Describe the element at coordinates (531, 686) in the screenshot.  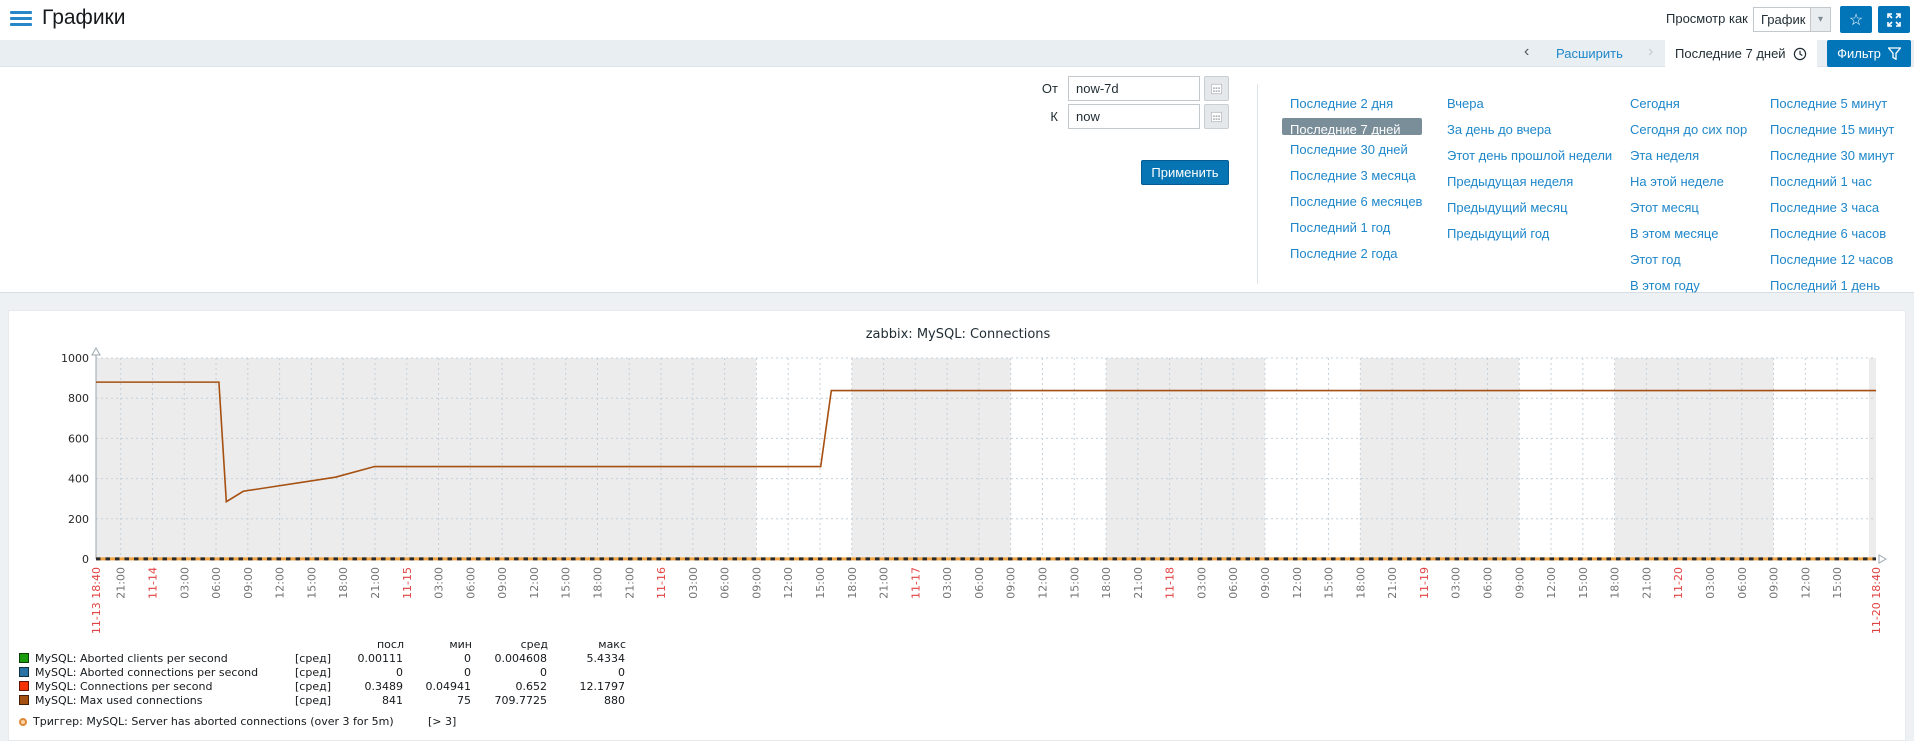
I see `series-avg: 0.652` at that location.